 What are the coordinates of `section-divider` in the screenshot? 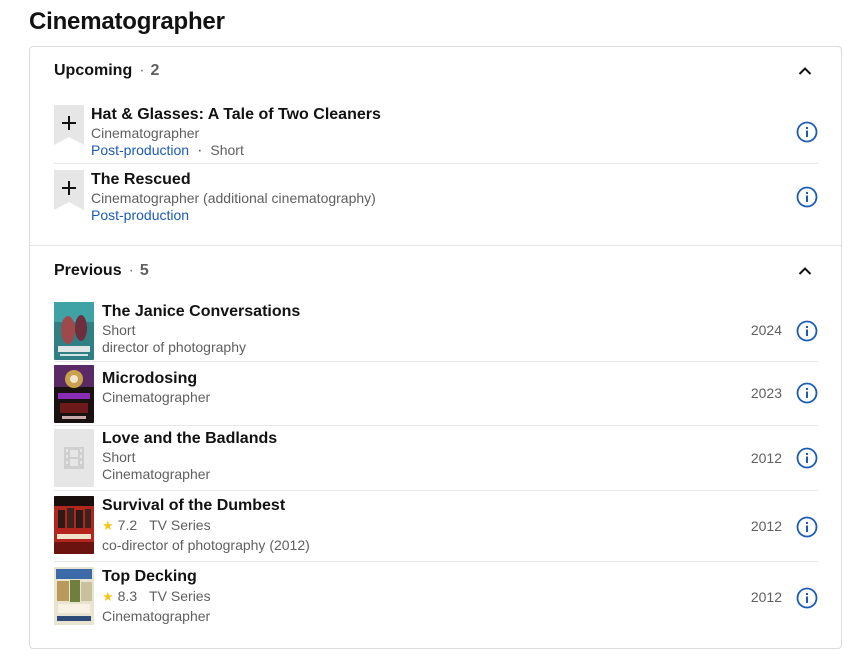 It's located at (435, 245).